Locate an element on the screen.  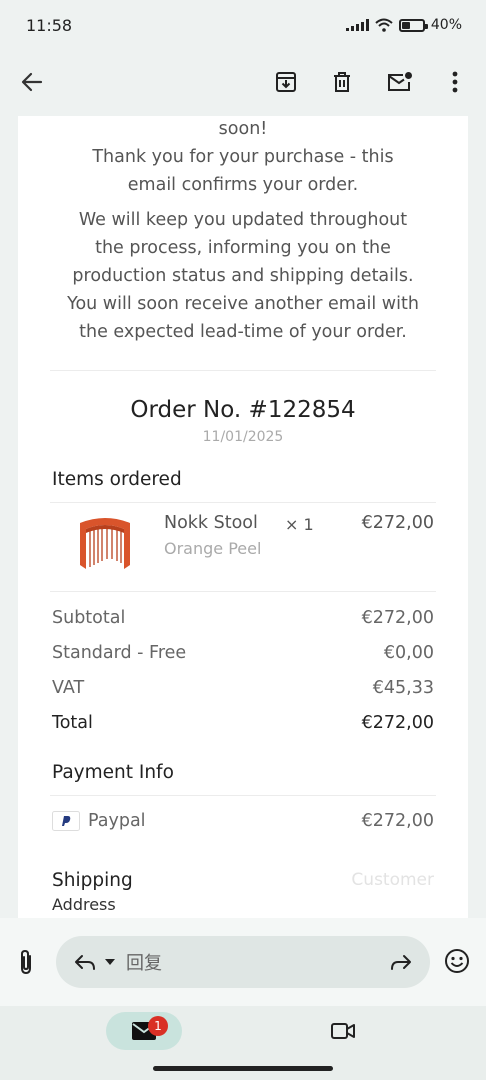
wifi-icon is located at coordinates (384, 25).